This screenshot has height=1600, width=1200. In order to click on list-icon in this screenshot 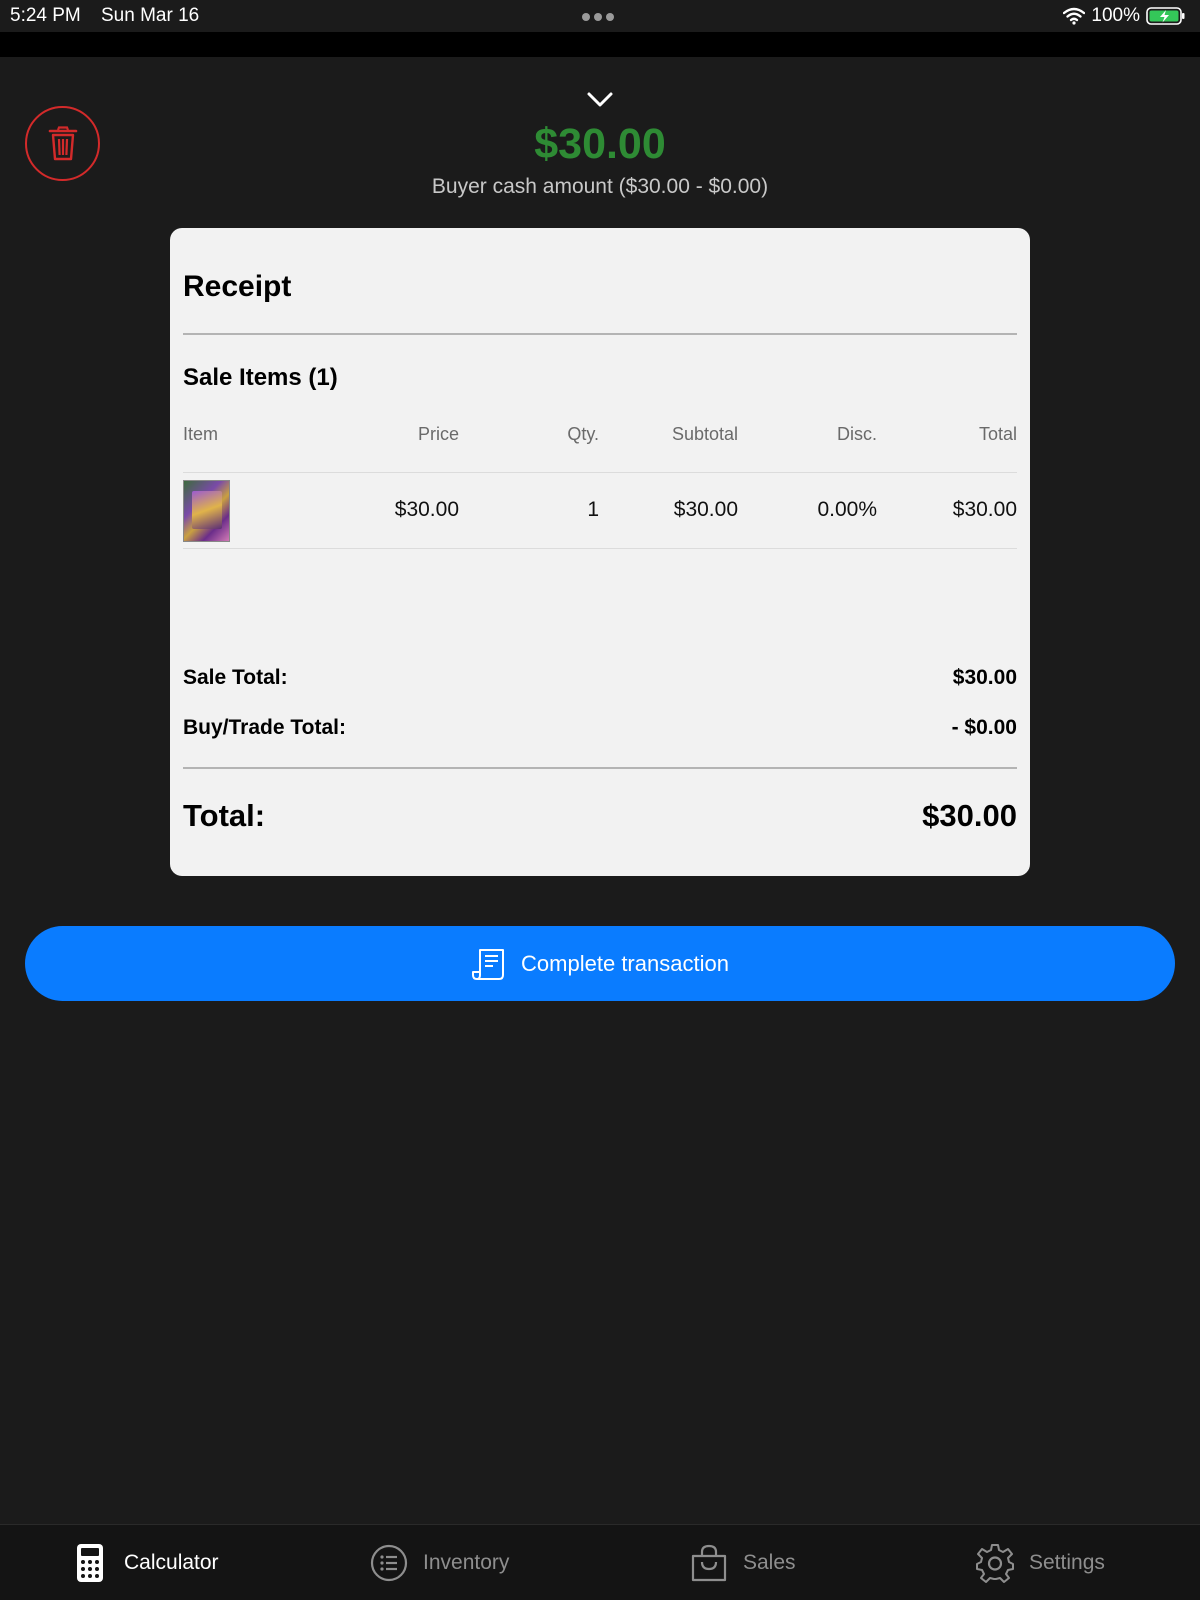, I will do `click(389, 1563)`.